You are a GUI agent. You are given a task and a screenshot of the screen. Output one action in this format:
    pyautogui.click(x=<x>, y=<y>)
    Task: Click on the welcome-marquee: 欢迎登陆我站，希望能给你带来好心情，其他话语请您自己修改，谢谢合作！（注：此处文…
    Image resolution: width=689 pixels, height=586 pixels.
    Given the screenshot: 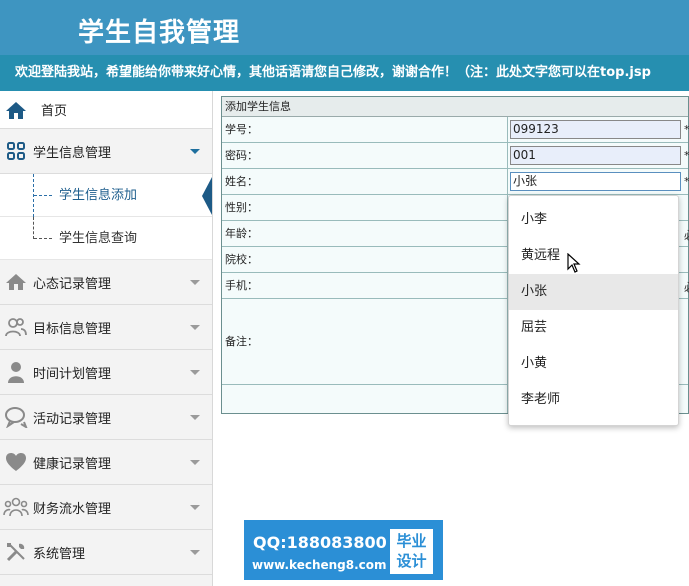 What is the action you would take?
    pyautogui.click(x=344, y=73)
    